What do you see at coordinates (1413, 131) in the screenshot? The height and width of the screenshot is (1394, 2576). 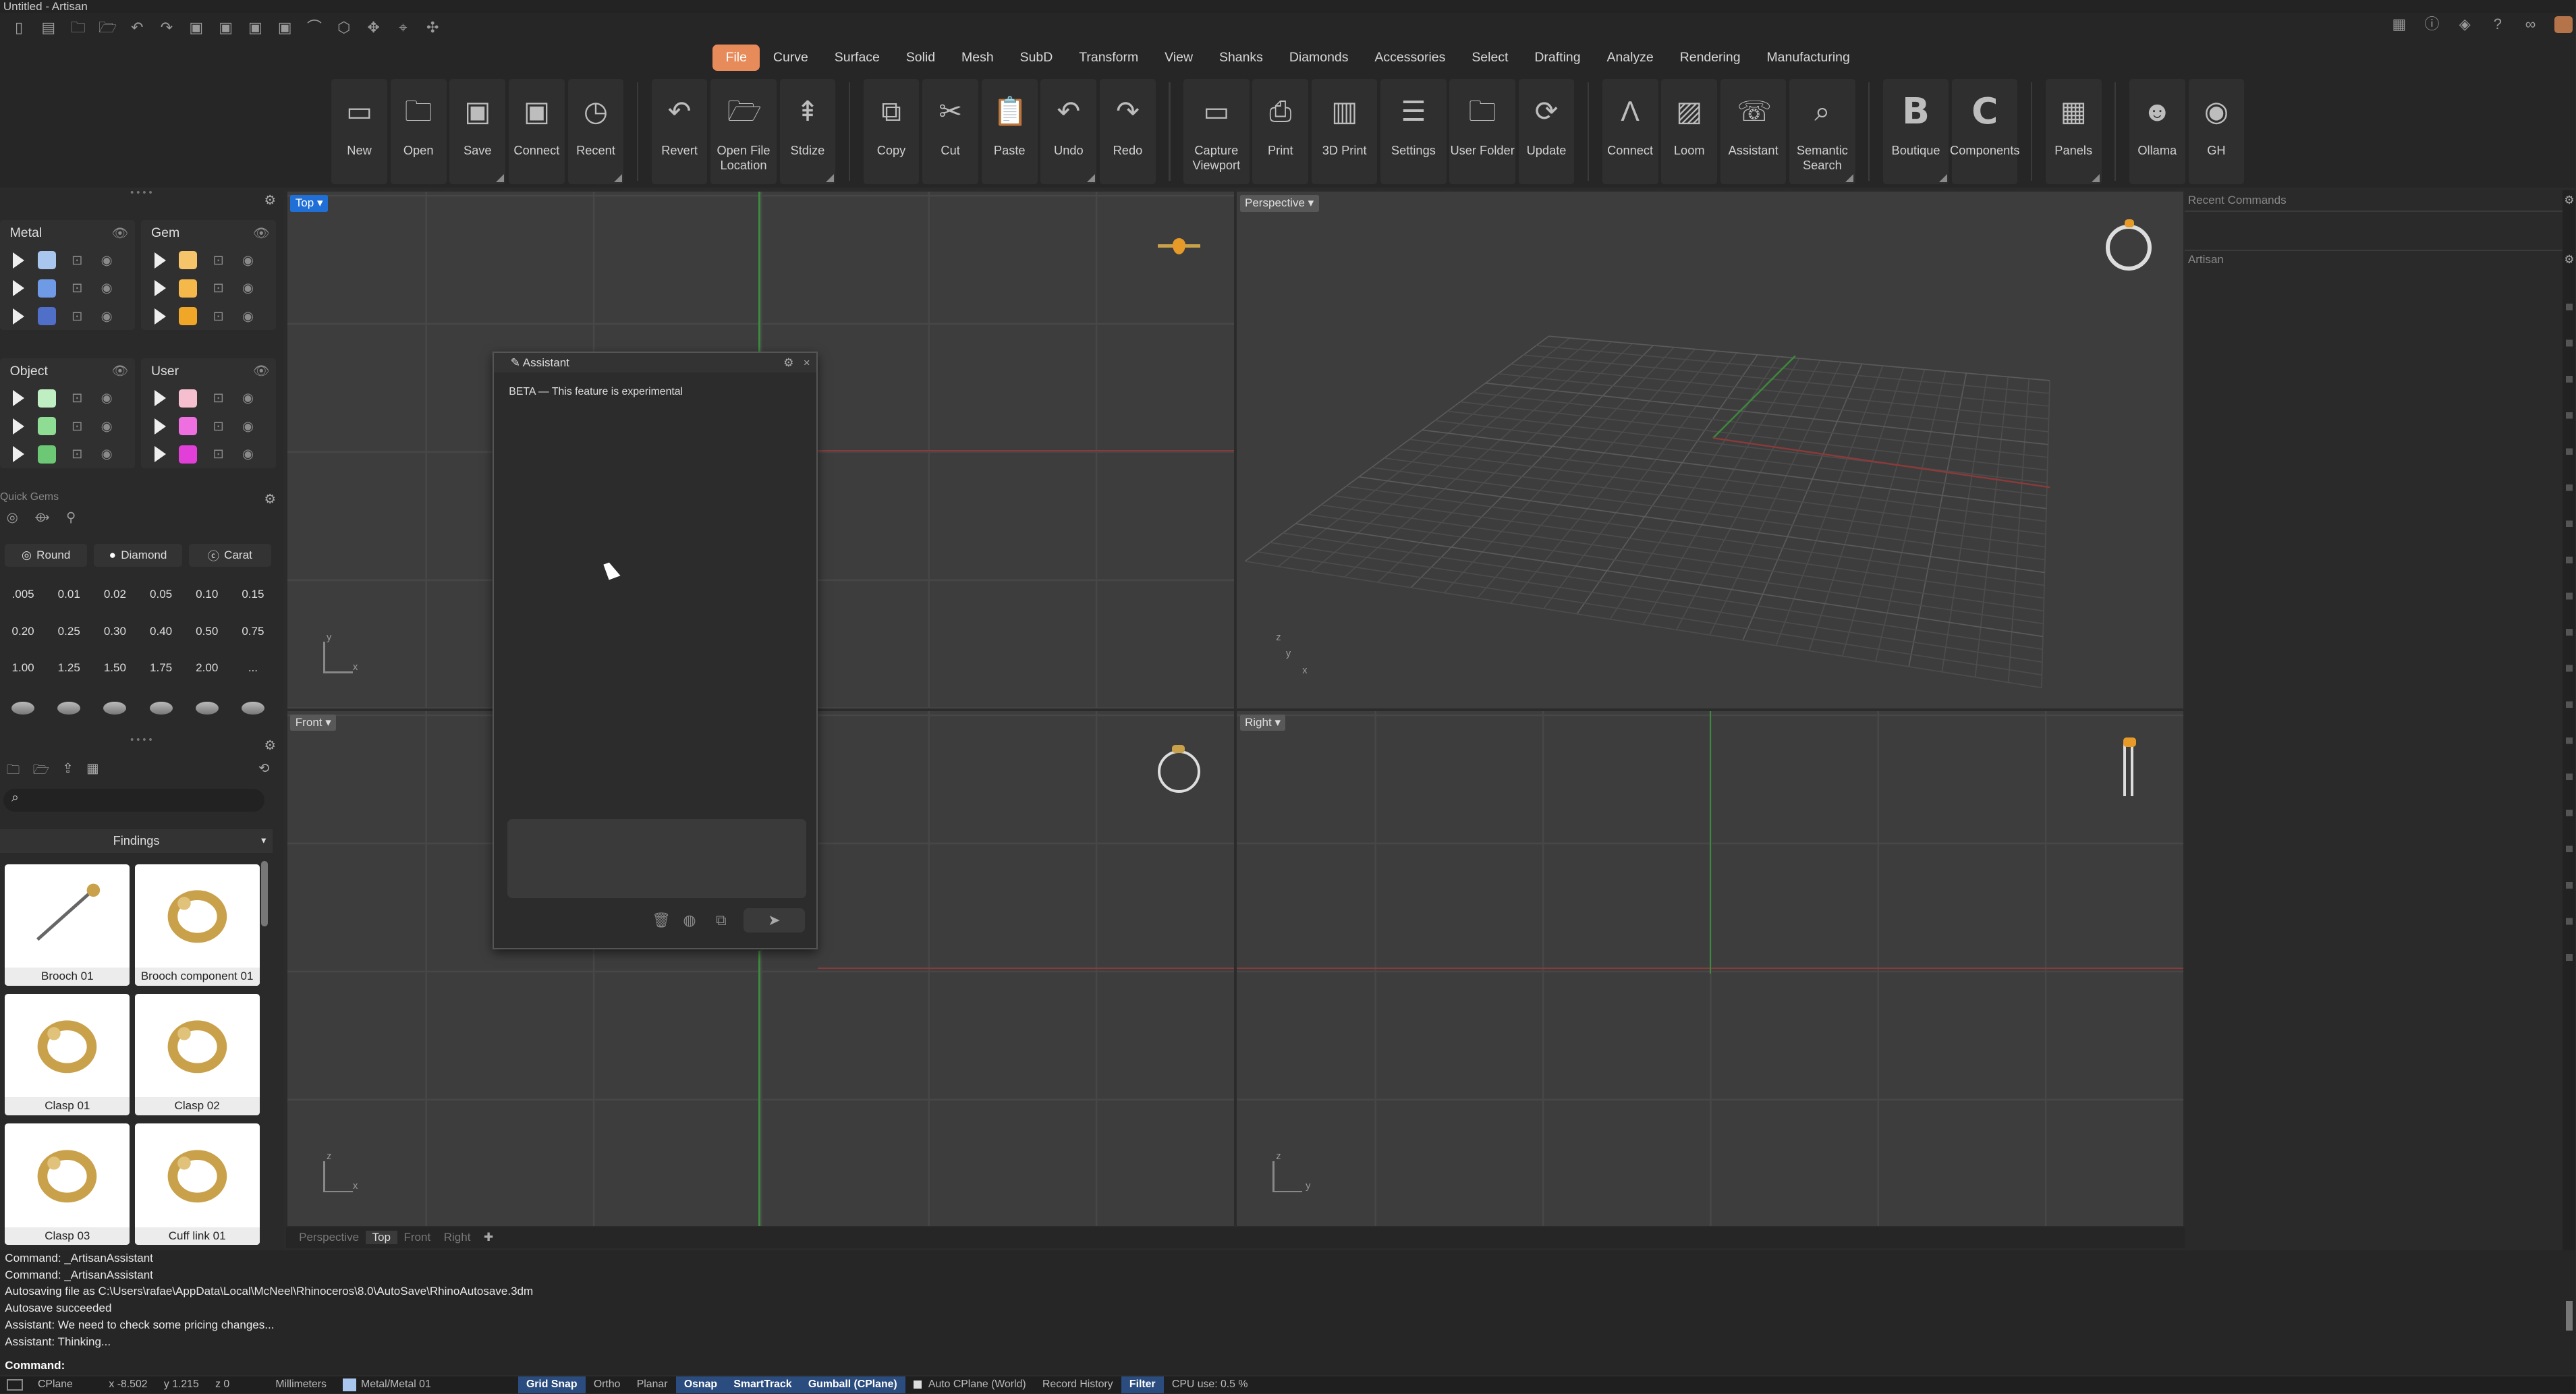 I see `settings-button: ☰ Settings` at bounding box center [1413, 131].